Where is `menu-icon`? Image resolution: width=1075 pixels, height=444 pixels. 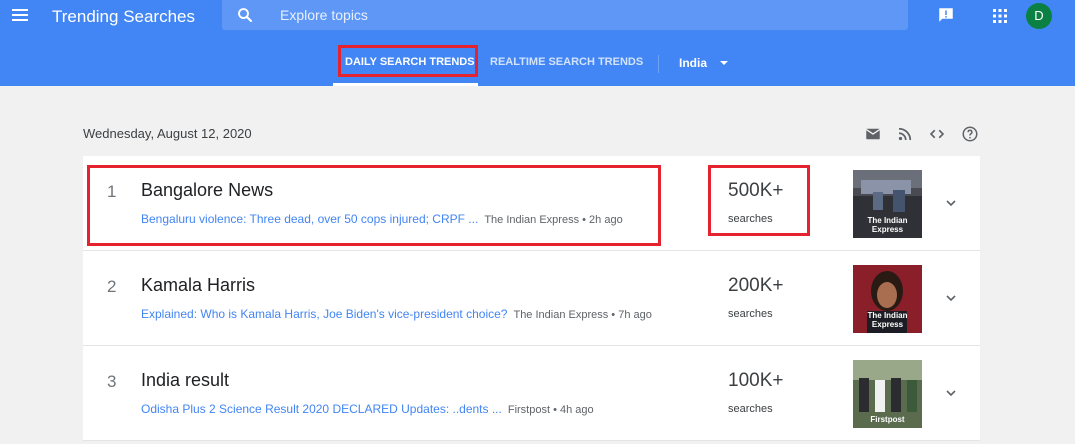
menu-icon is located at coordinates (20, 16).